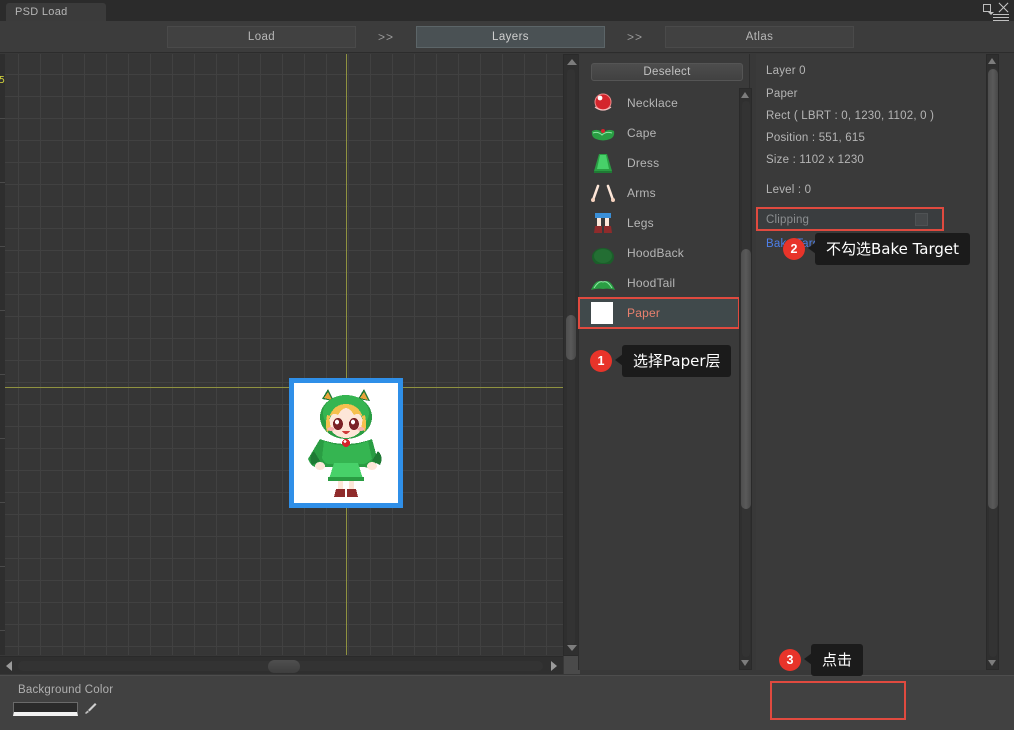  Describe the element at coordinates (655, 253) in the screenshot. I see `layer-item-label: HoodBack` at that location.